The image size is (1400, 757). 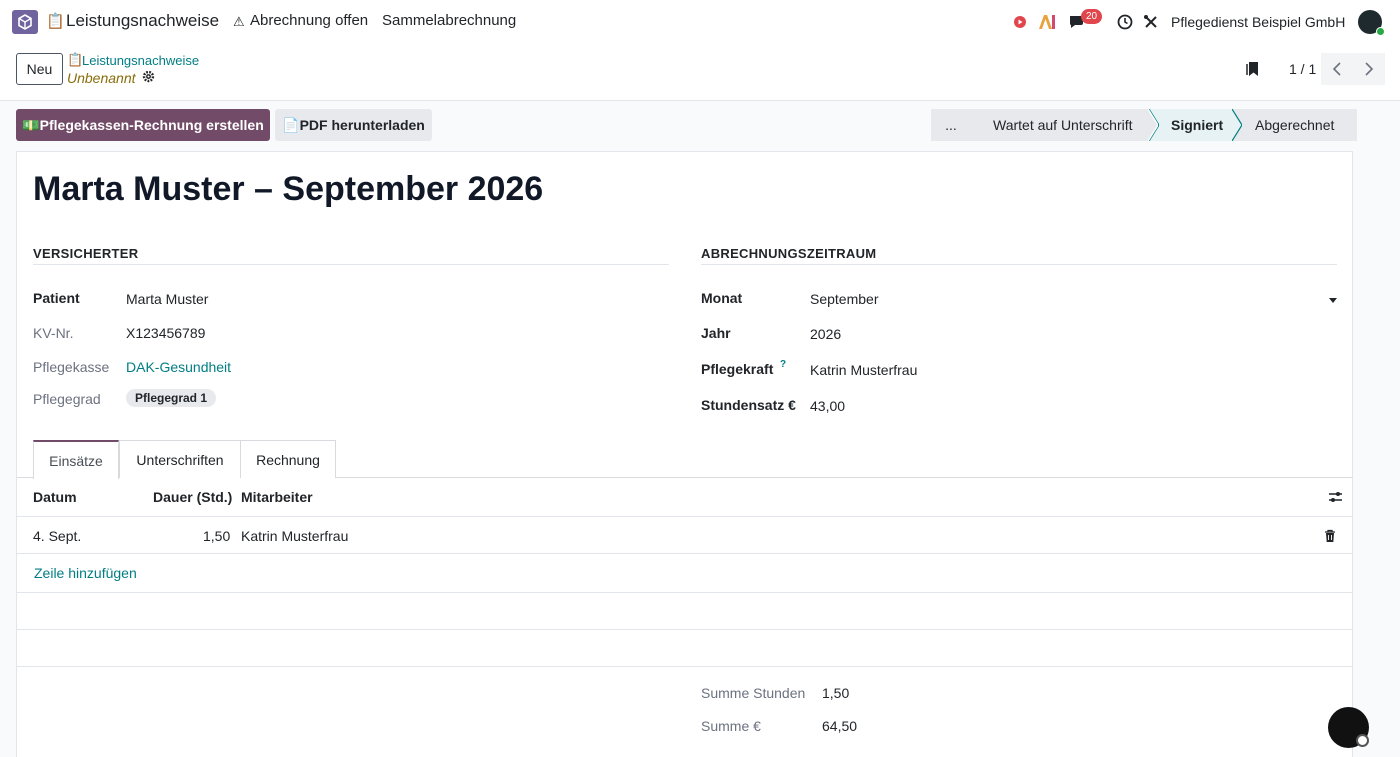 I want to click on online-status-icon, so click(x=1380, y=31).